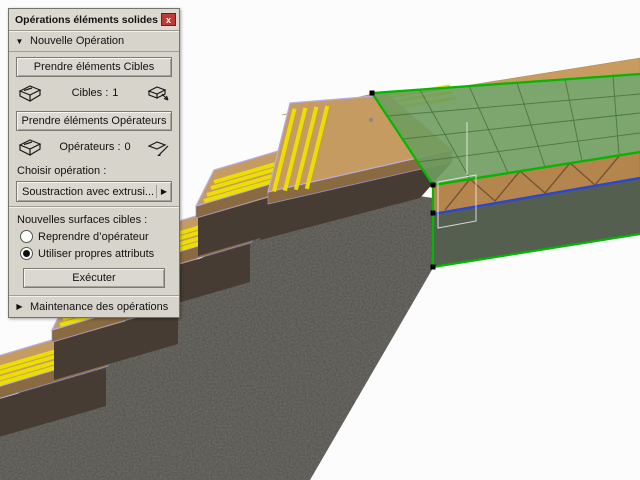 This screenshot has height=480, width=640. What do you see at coordinates (162, 191) in the screenshot?
I see `dropdown-arrow-icon: ▶` at bounding box center [162, 191].